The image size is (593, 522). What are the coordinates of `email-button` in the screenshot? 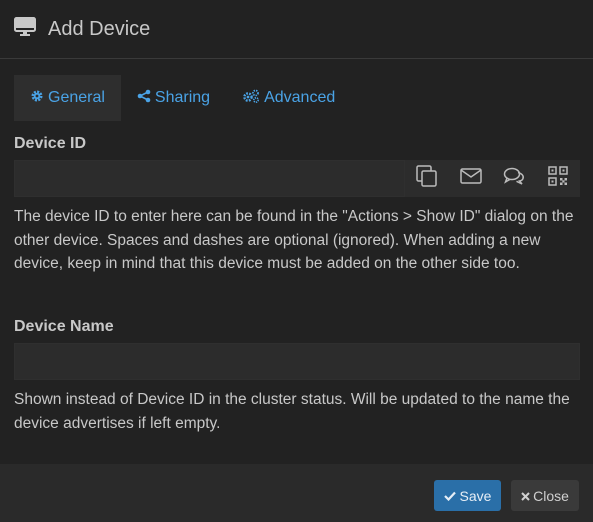 It's located at (471, 178).